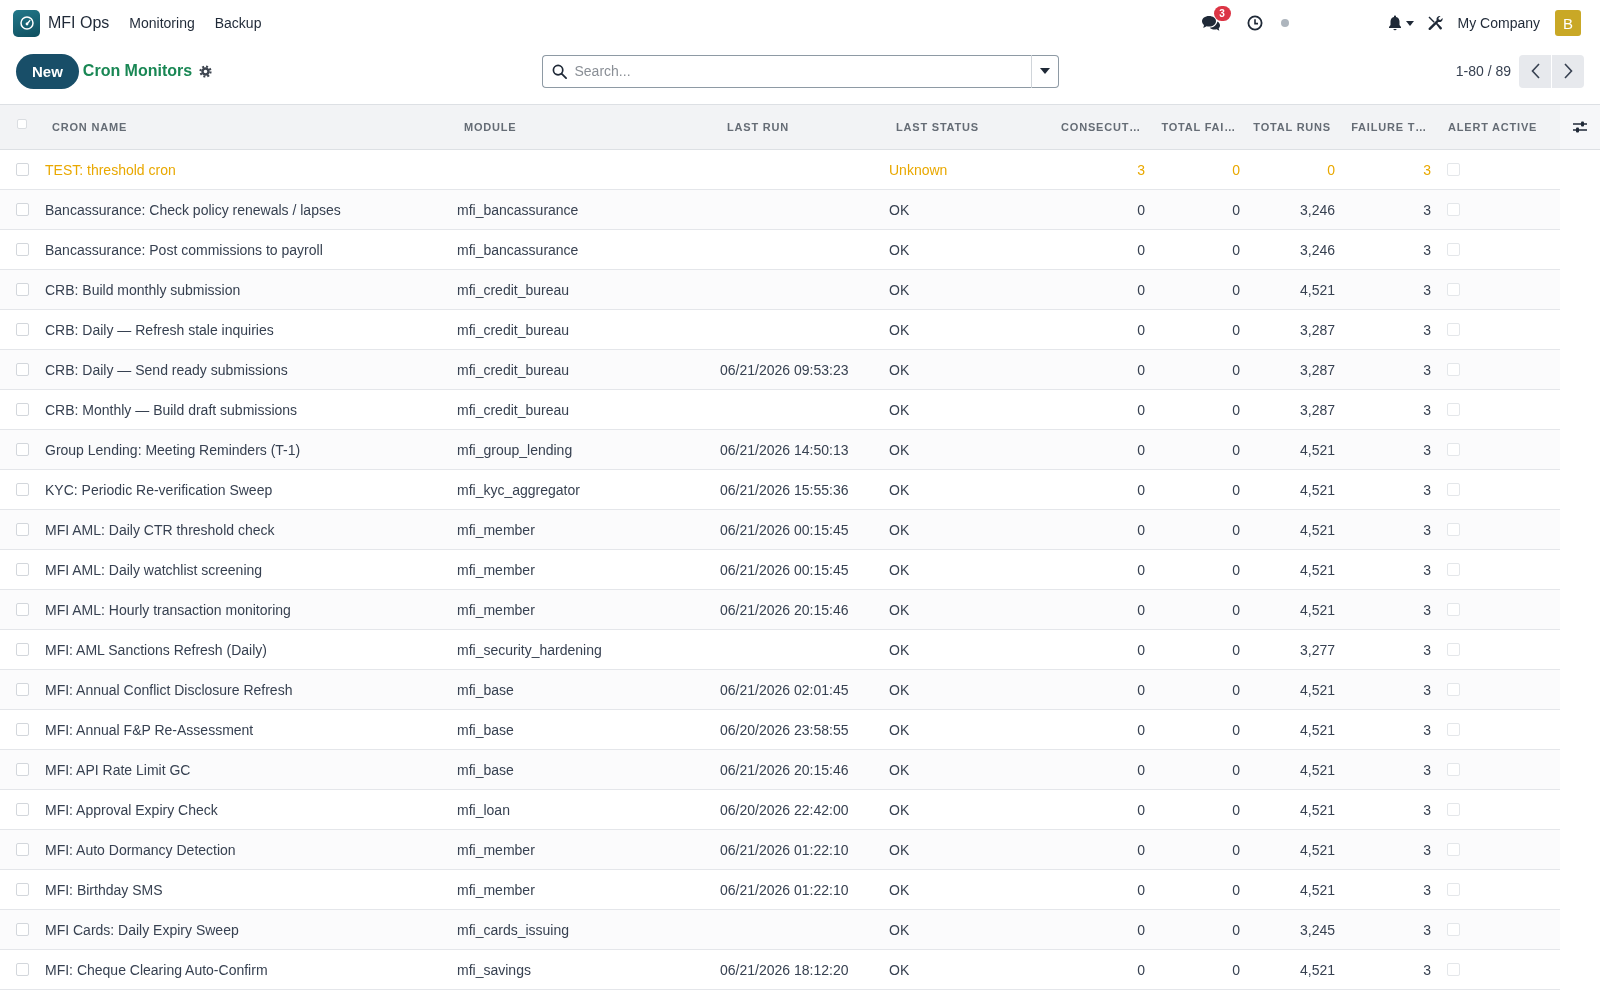 This screenshot has height=1000, width=1600. Describe the element at coordinates (513, 929) in the screenshot. I see `module-name: mfi_cards_issuing` at that location.